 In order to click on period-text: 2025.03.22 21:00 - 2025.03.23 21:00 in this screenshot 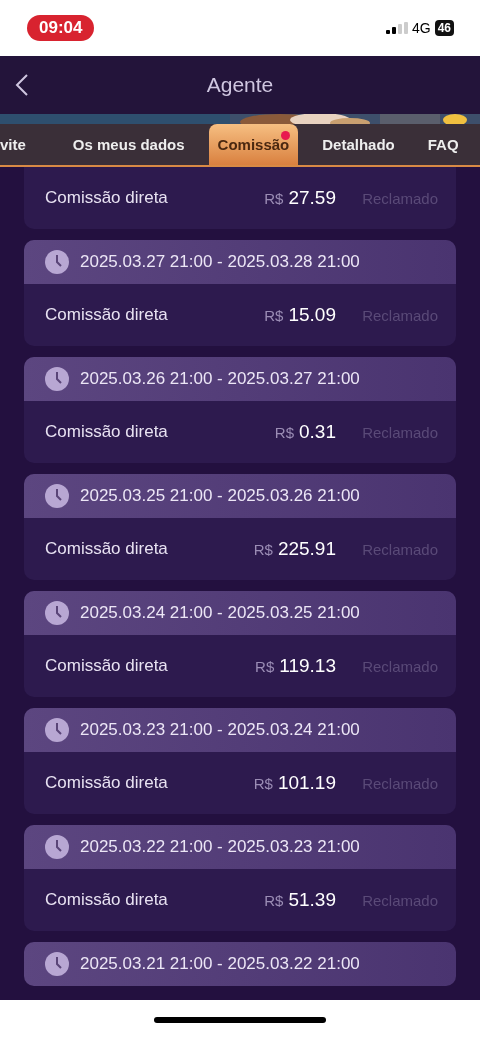, I will do `click(220, 847)`.